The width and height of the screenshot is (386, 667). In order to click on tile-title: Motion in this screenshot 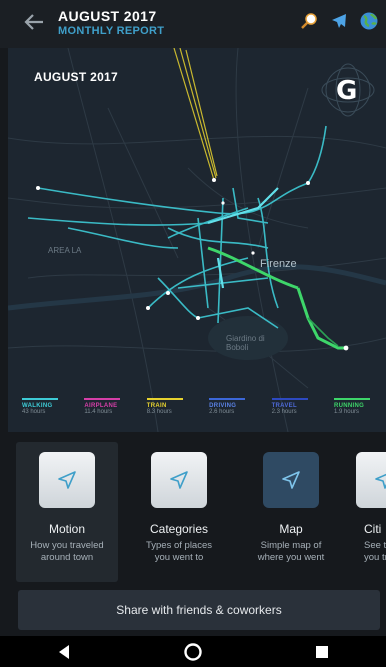, I will do `click(67, 529)`.